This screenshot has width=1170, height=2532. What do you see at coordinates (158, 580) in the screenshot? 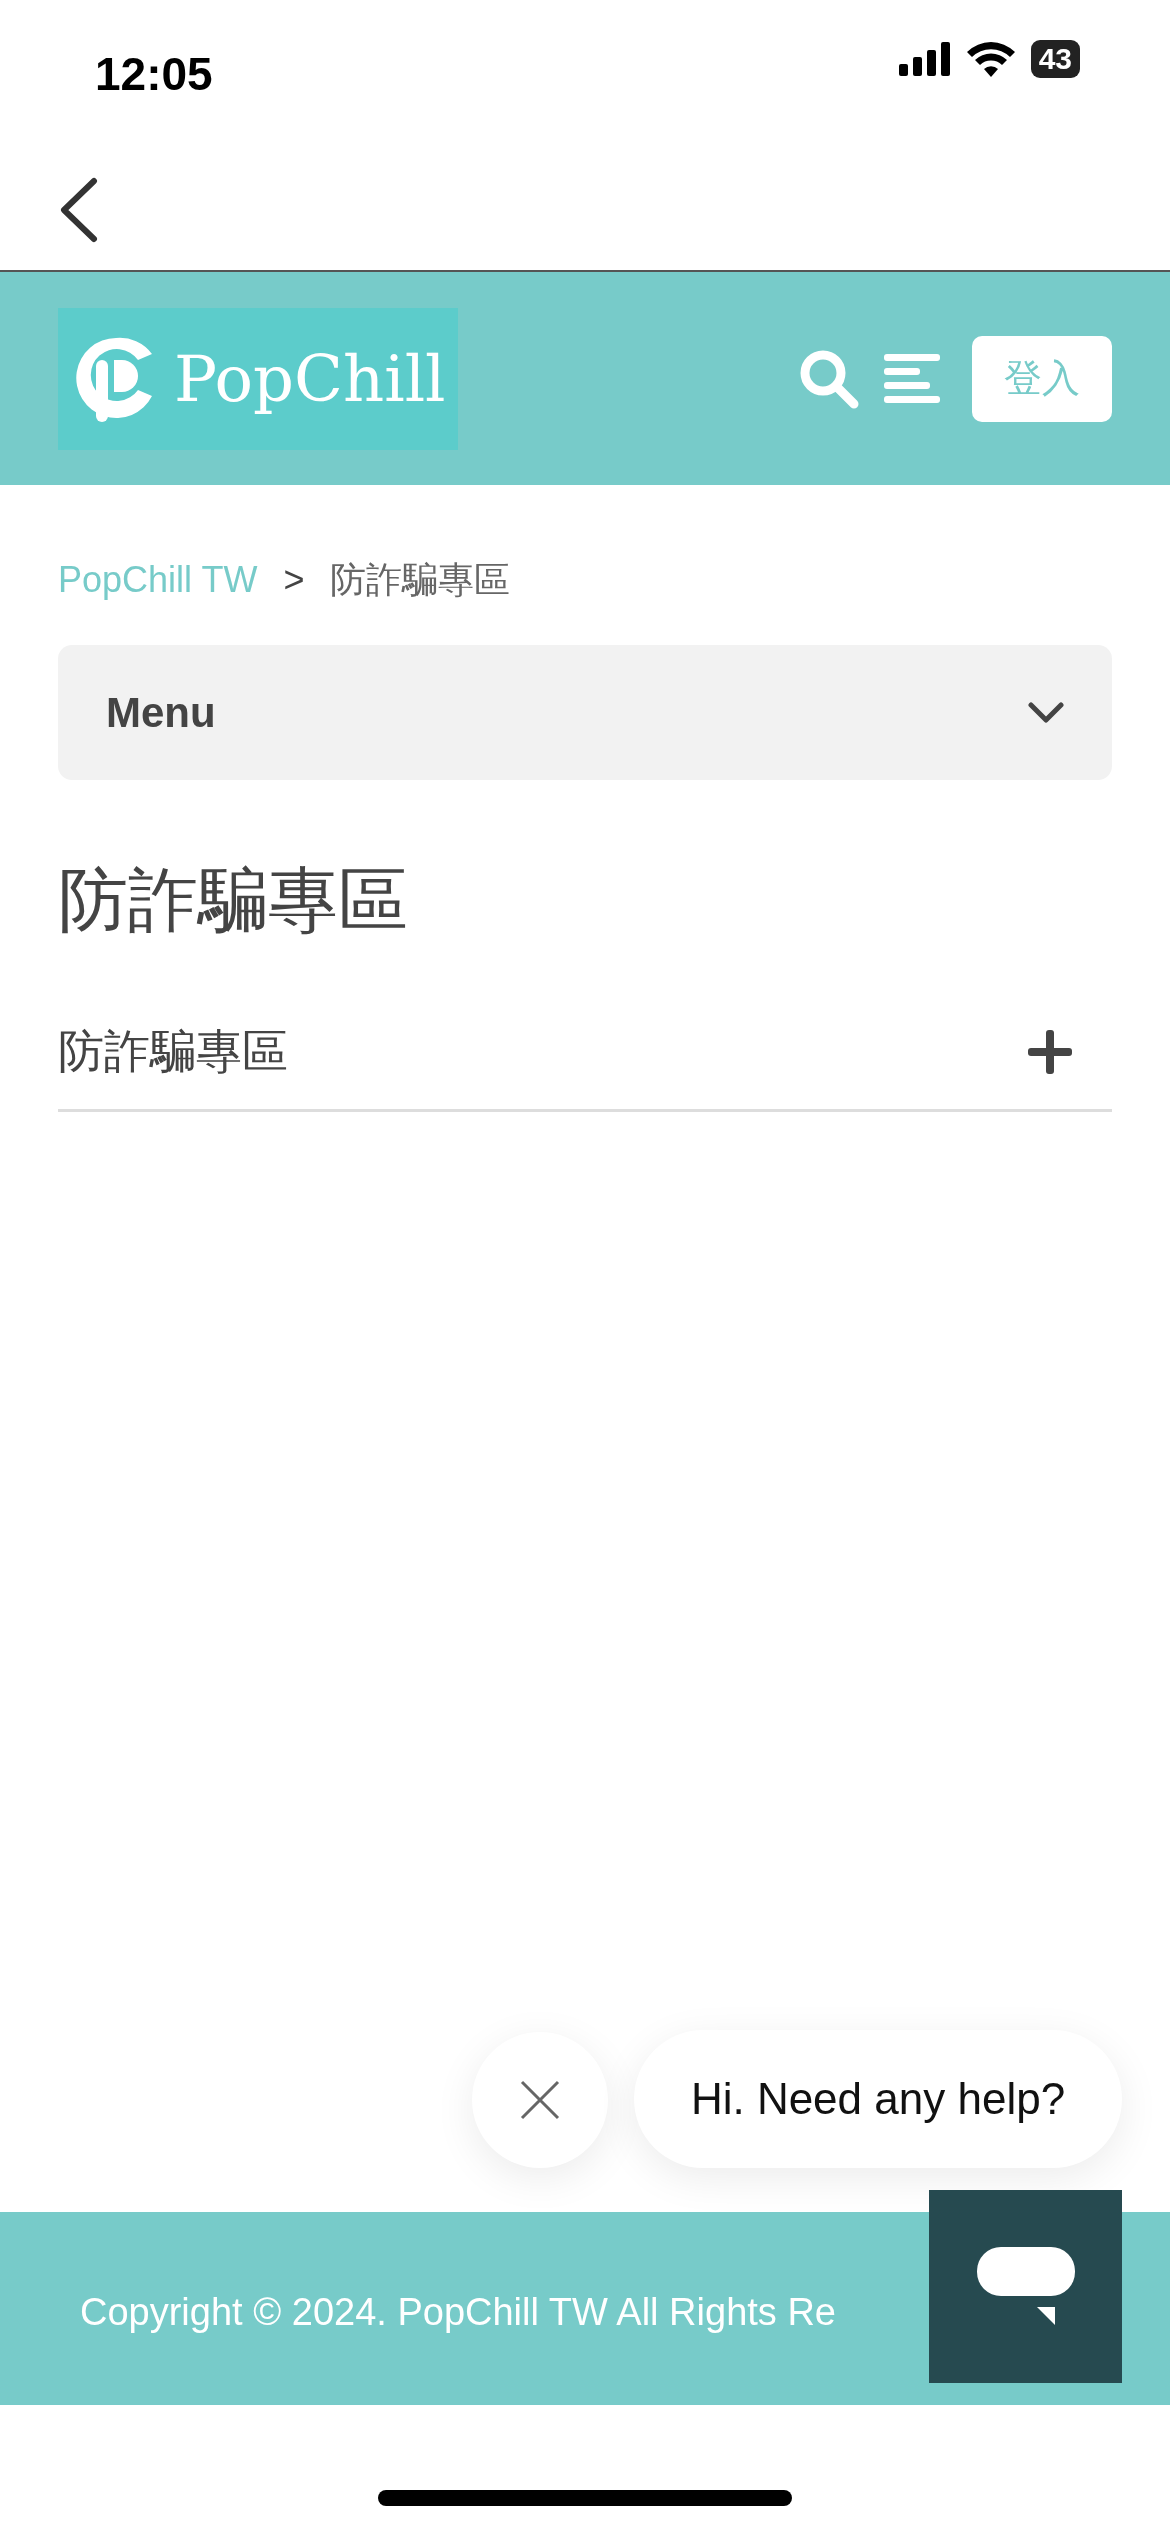
I see `breadcrumb-link: PopChill TW` at bounding box center [158, 580].